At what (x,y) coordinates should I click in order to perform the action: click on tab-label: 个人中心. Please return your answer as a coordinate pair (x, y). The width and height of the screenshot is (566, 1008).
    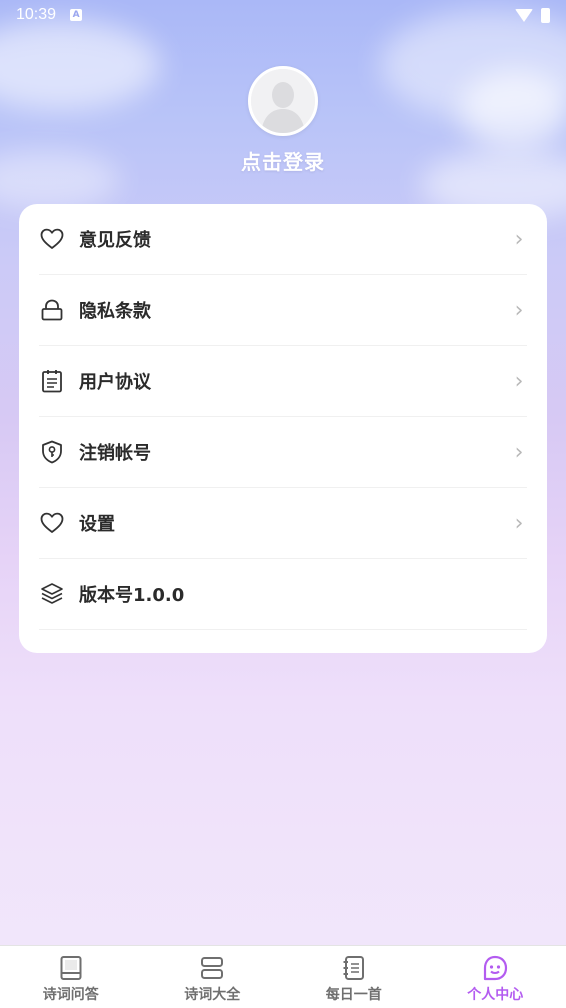
    Looking at the image, I should click on (495, 995).